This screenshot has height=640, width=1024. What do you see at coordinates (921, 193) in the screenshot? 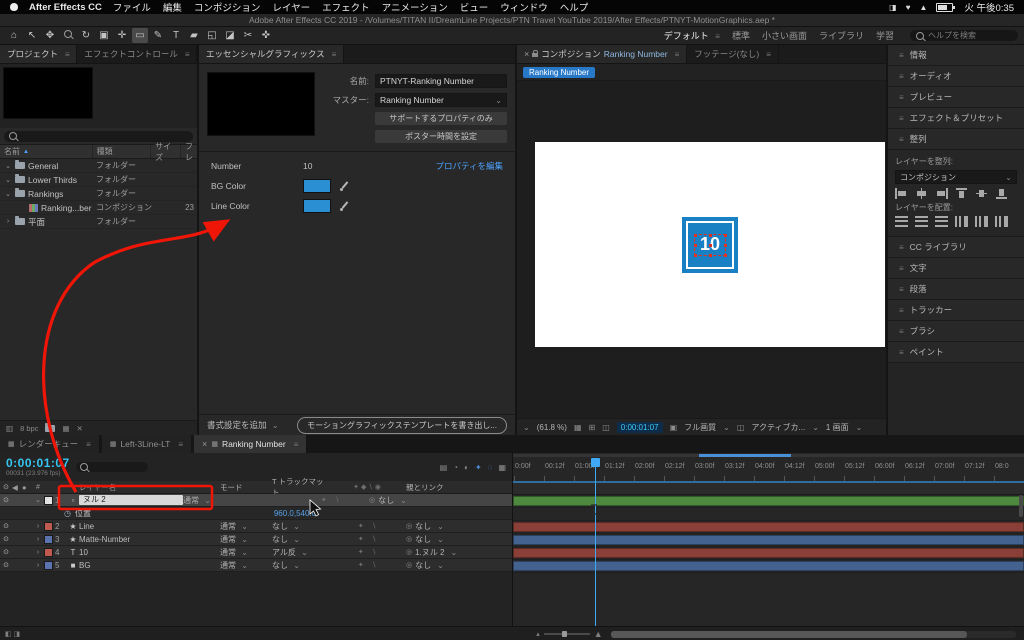
I see `align-center-h-icon` at bounding box center [921, 193].